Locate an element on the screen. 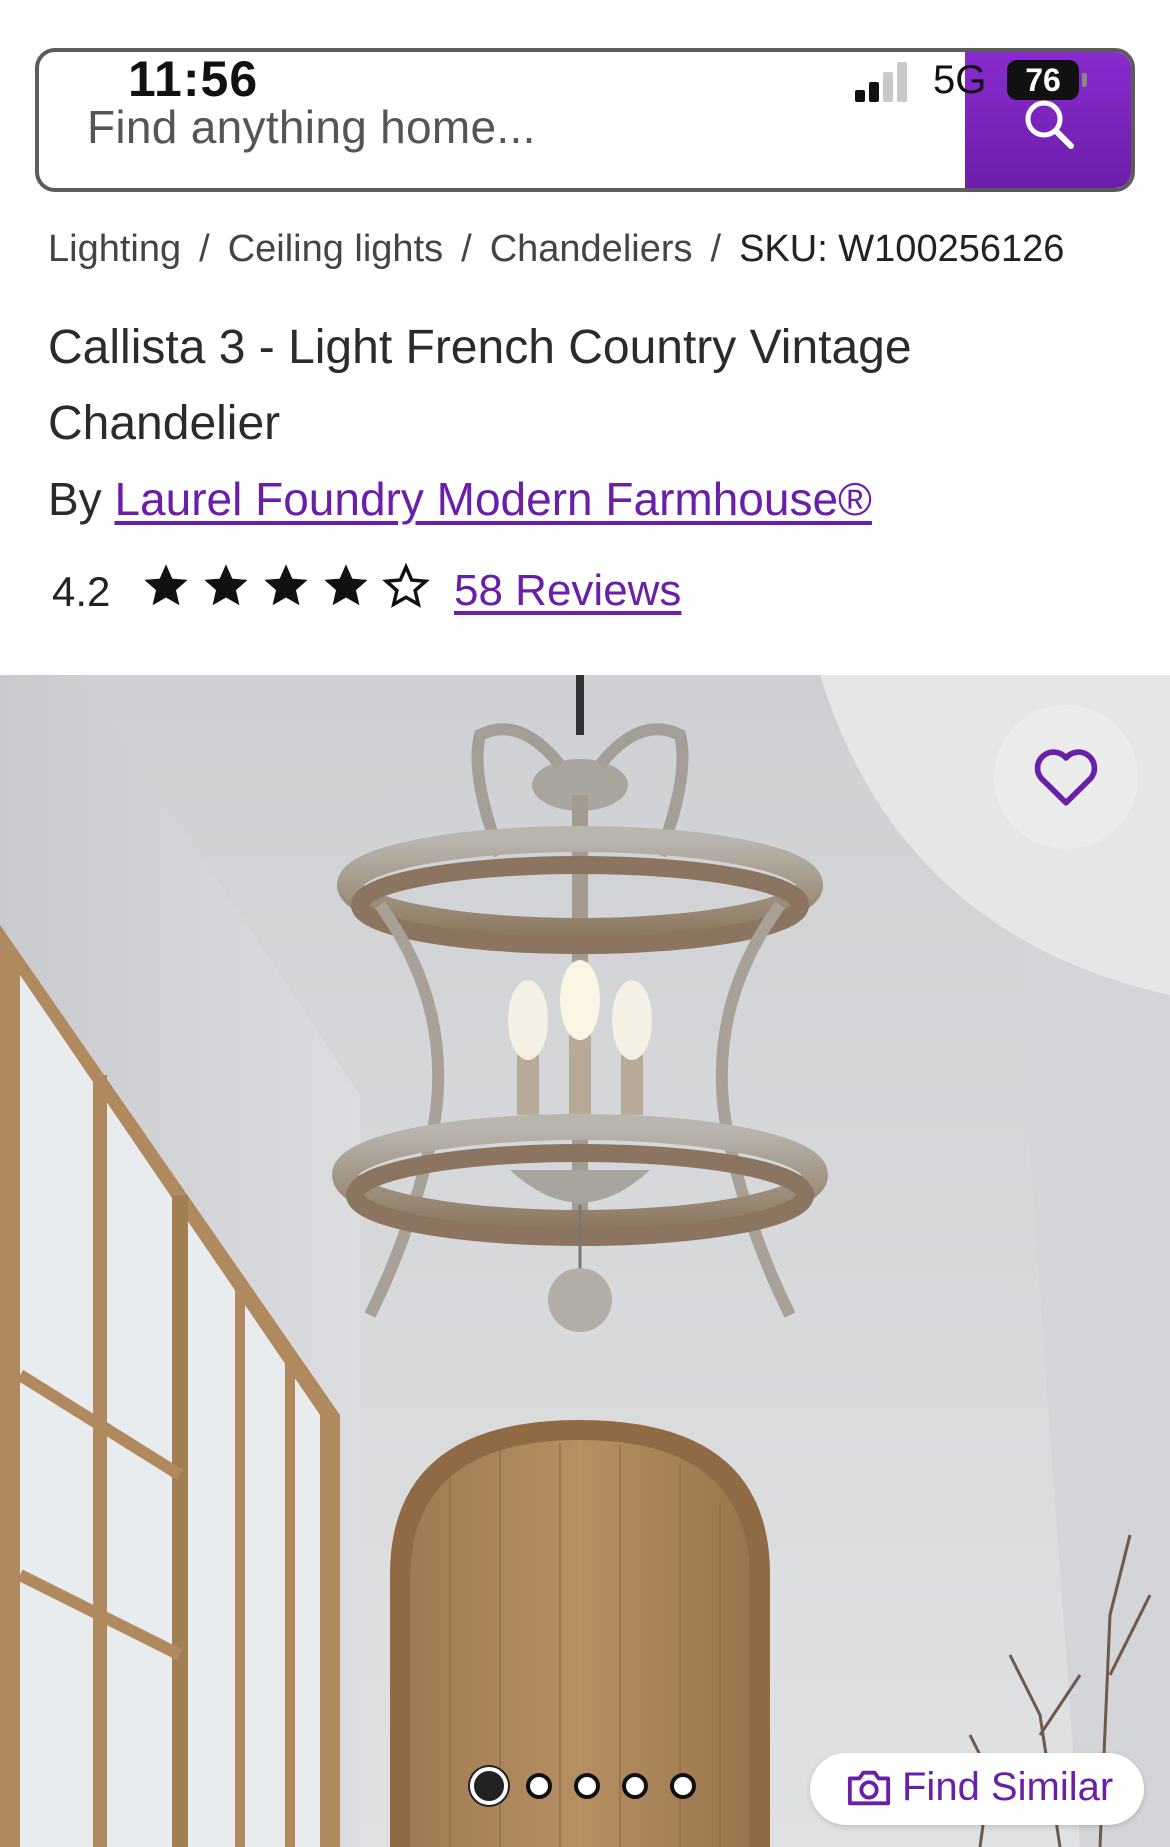  star-empty-icon is located at coordinates (406, 585).